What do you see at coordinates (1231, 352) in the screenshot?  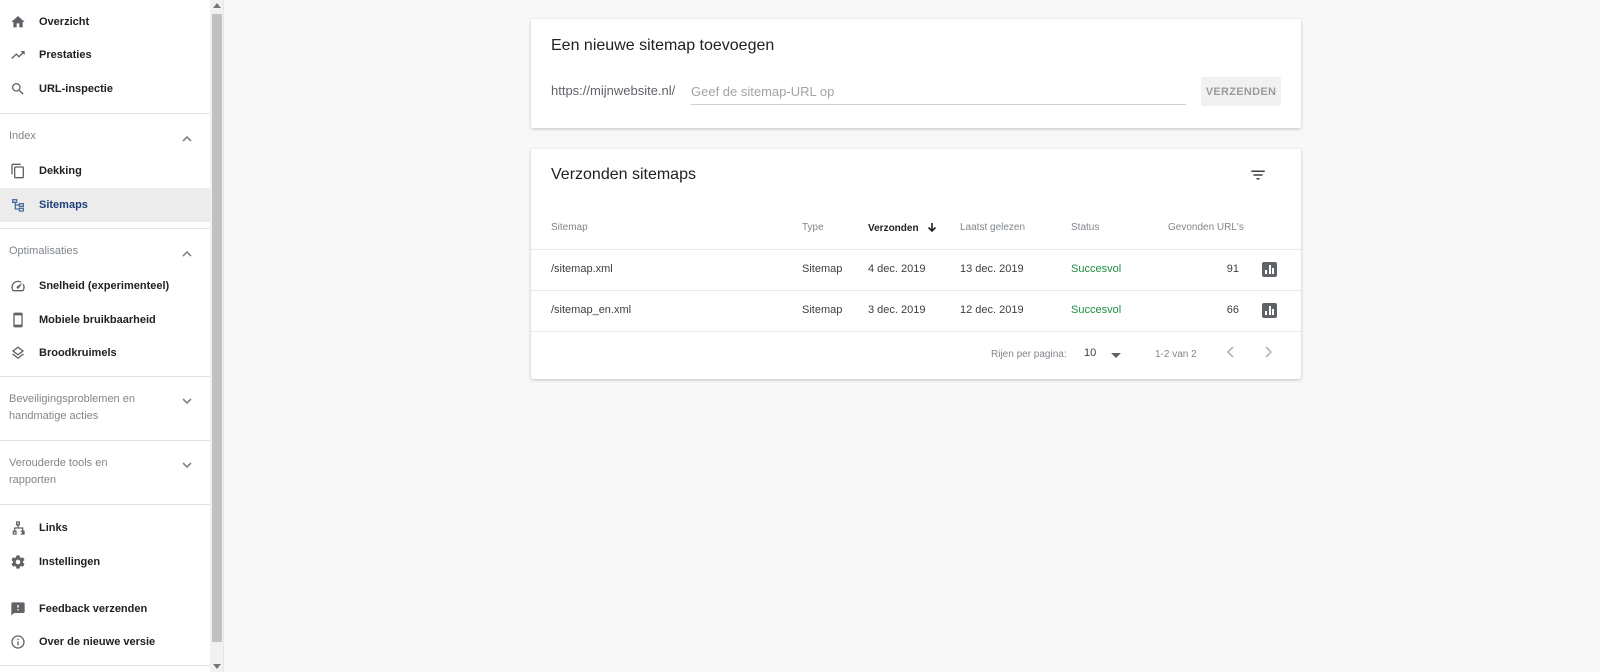 I see `chevron-left-icon` at bounding box center [1231, 352].